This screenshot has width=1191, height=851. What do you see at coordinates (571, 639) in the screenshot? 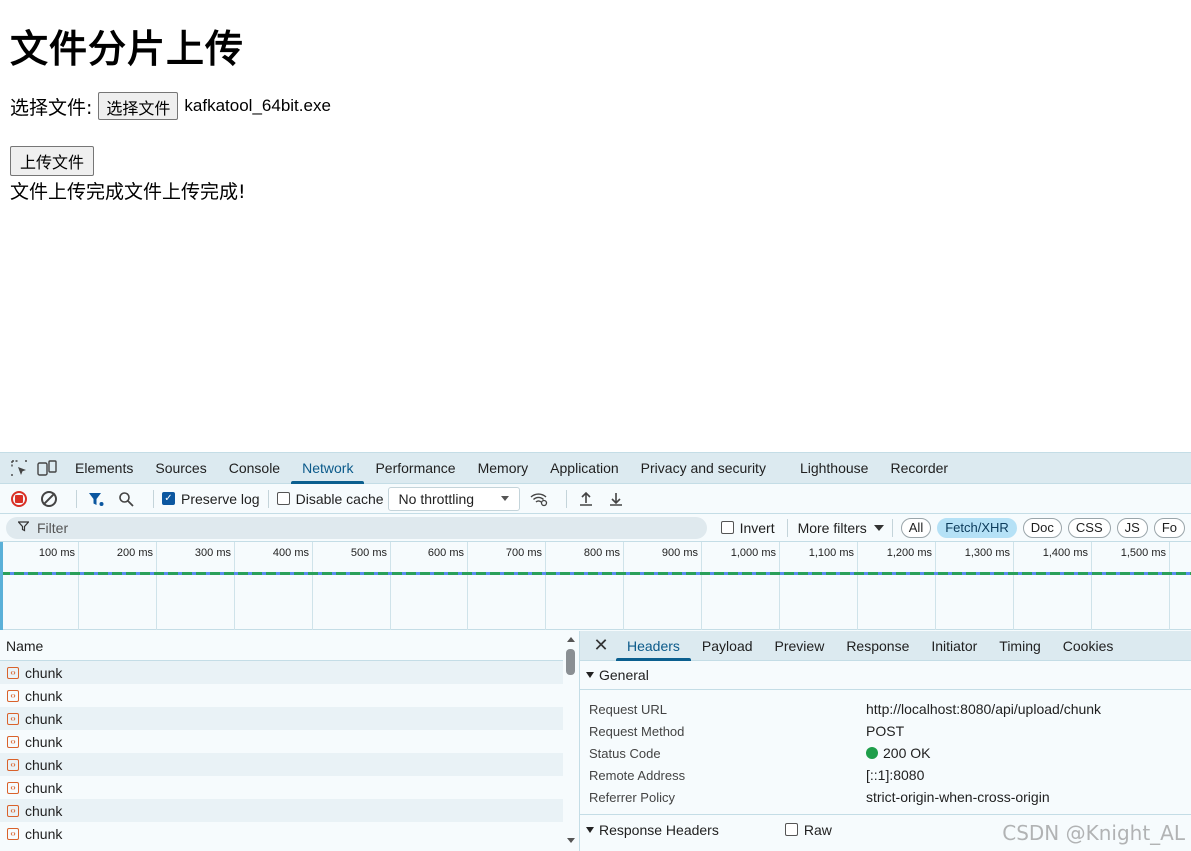
I see `scroll-up-icon` at bounding box center [571, 639].